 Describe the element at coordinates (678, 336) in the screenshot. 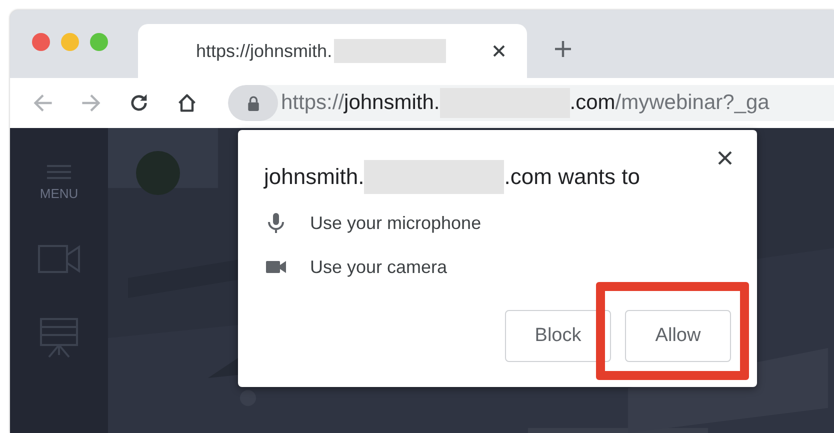

I see `dialog-button: Allow` at that location.